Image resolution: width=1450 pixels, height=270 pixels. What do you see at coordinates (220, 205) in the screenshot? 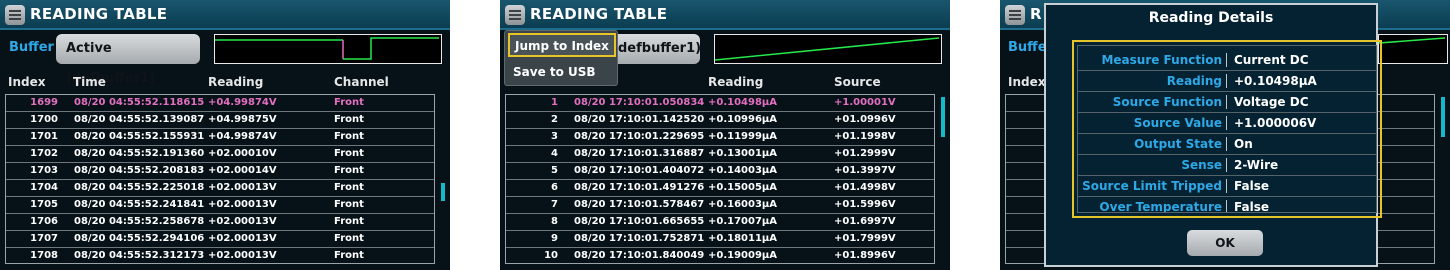
I see `table-row: 1705 08/20 04:55:52.241841 +02.00013V Front` at bounding box center [220, 205].